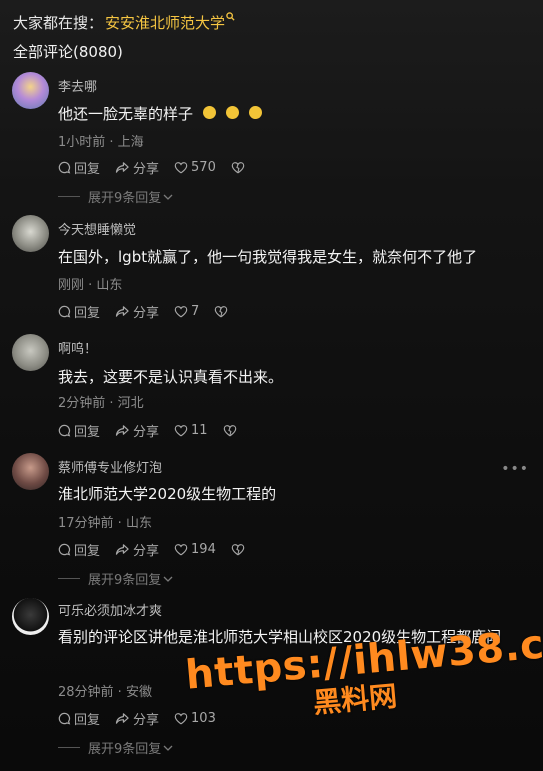 The width and height of the screenshot is (543, 771). Describe the element at coordinates (77, 347) in the screenshot. I see `comment-author: 啊呜！` at that location.